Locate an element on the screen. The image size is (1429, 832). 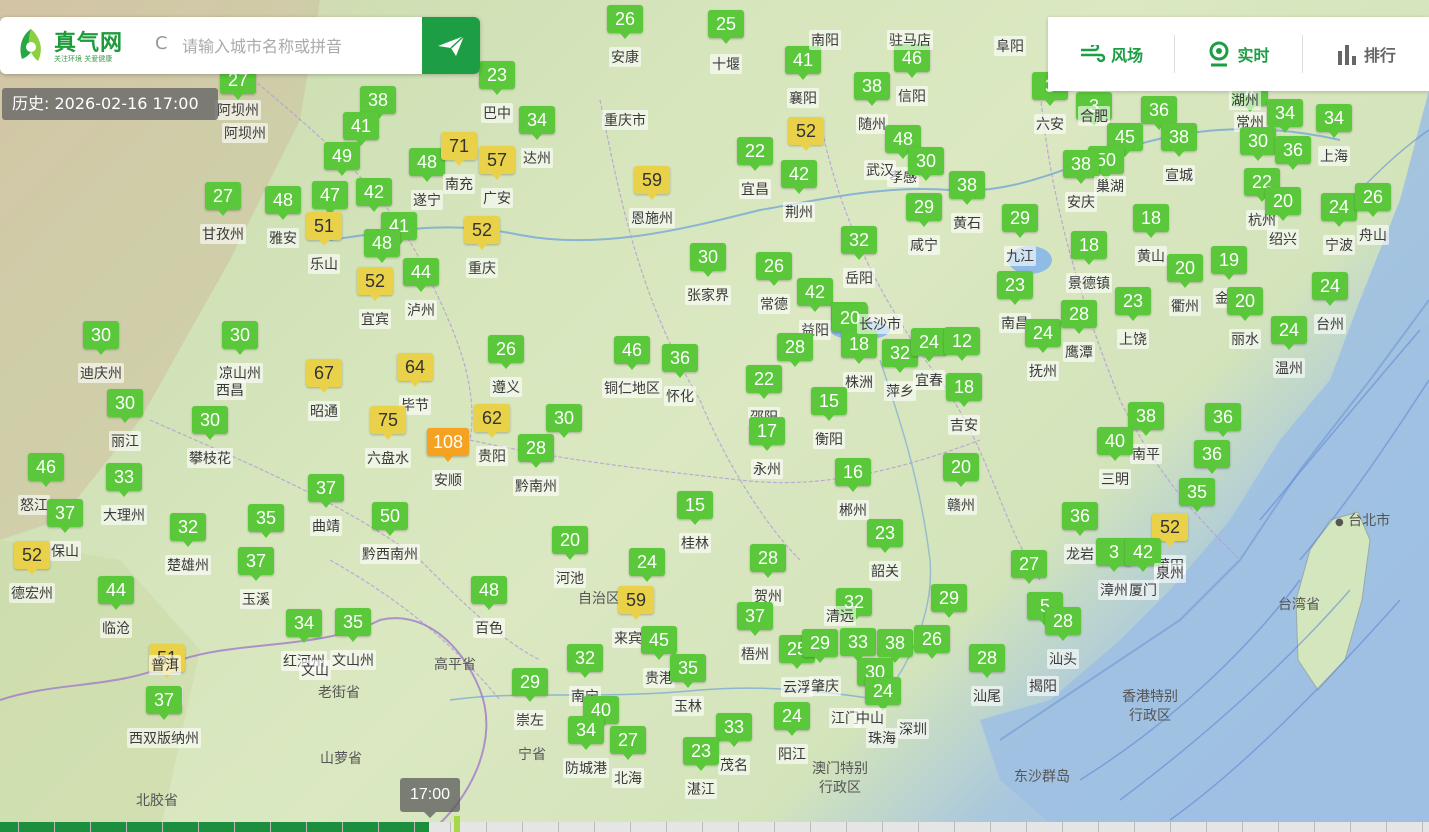
aqi-marker: 12 is located at coordinates (962, 344).